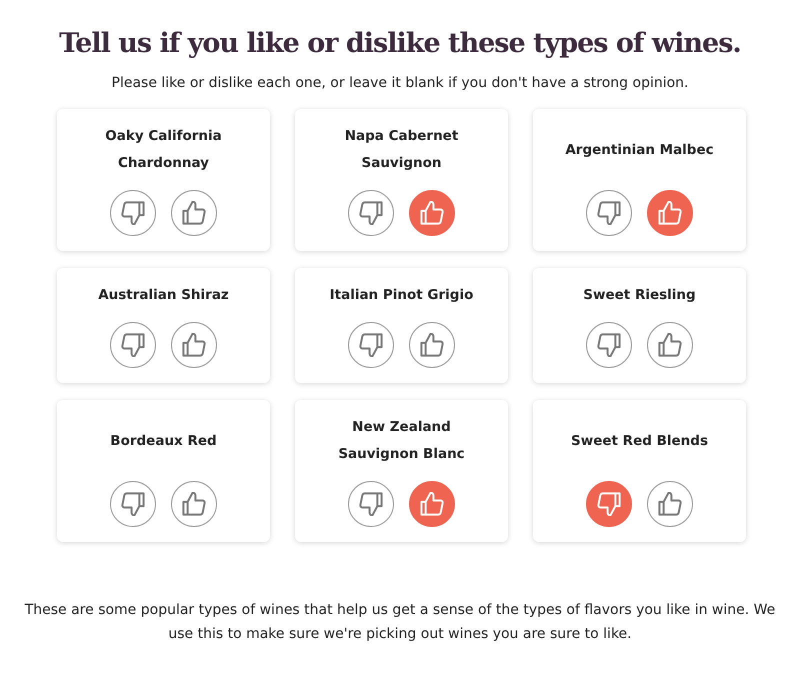  Describe the element at coordinates (639, 150) in the screenshot. I see `wine-name: Argentinian Malbec` at that location.